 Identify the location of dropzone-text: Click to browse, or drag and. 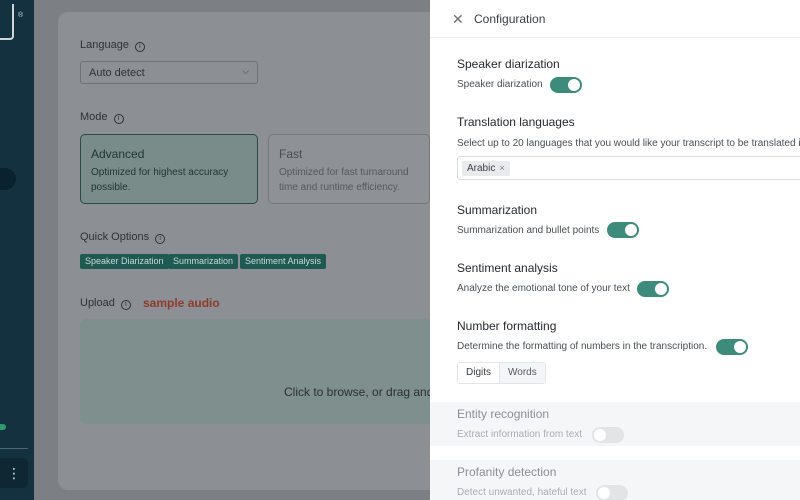
(359, 392).